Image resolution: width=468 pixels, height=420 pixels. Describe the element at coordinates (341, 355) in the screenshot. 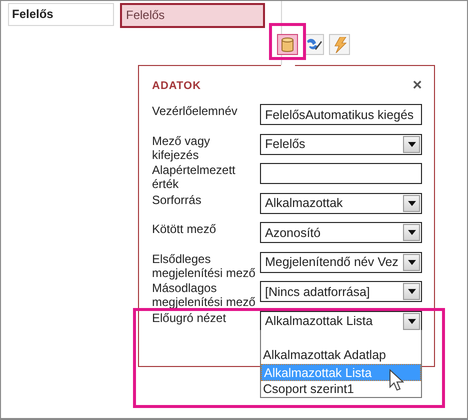

I see `dropdown-option: Alkalmazottak Adatlap` at that location.